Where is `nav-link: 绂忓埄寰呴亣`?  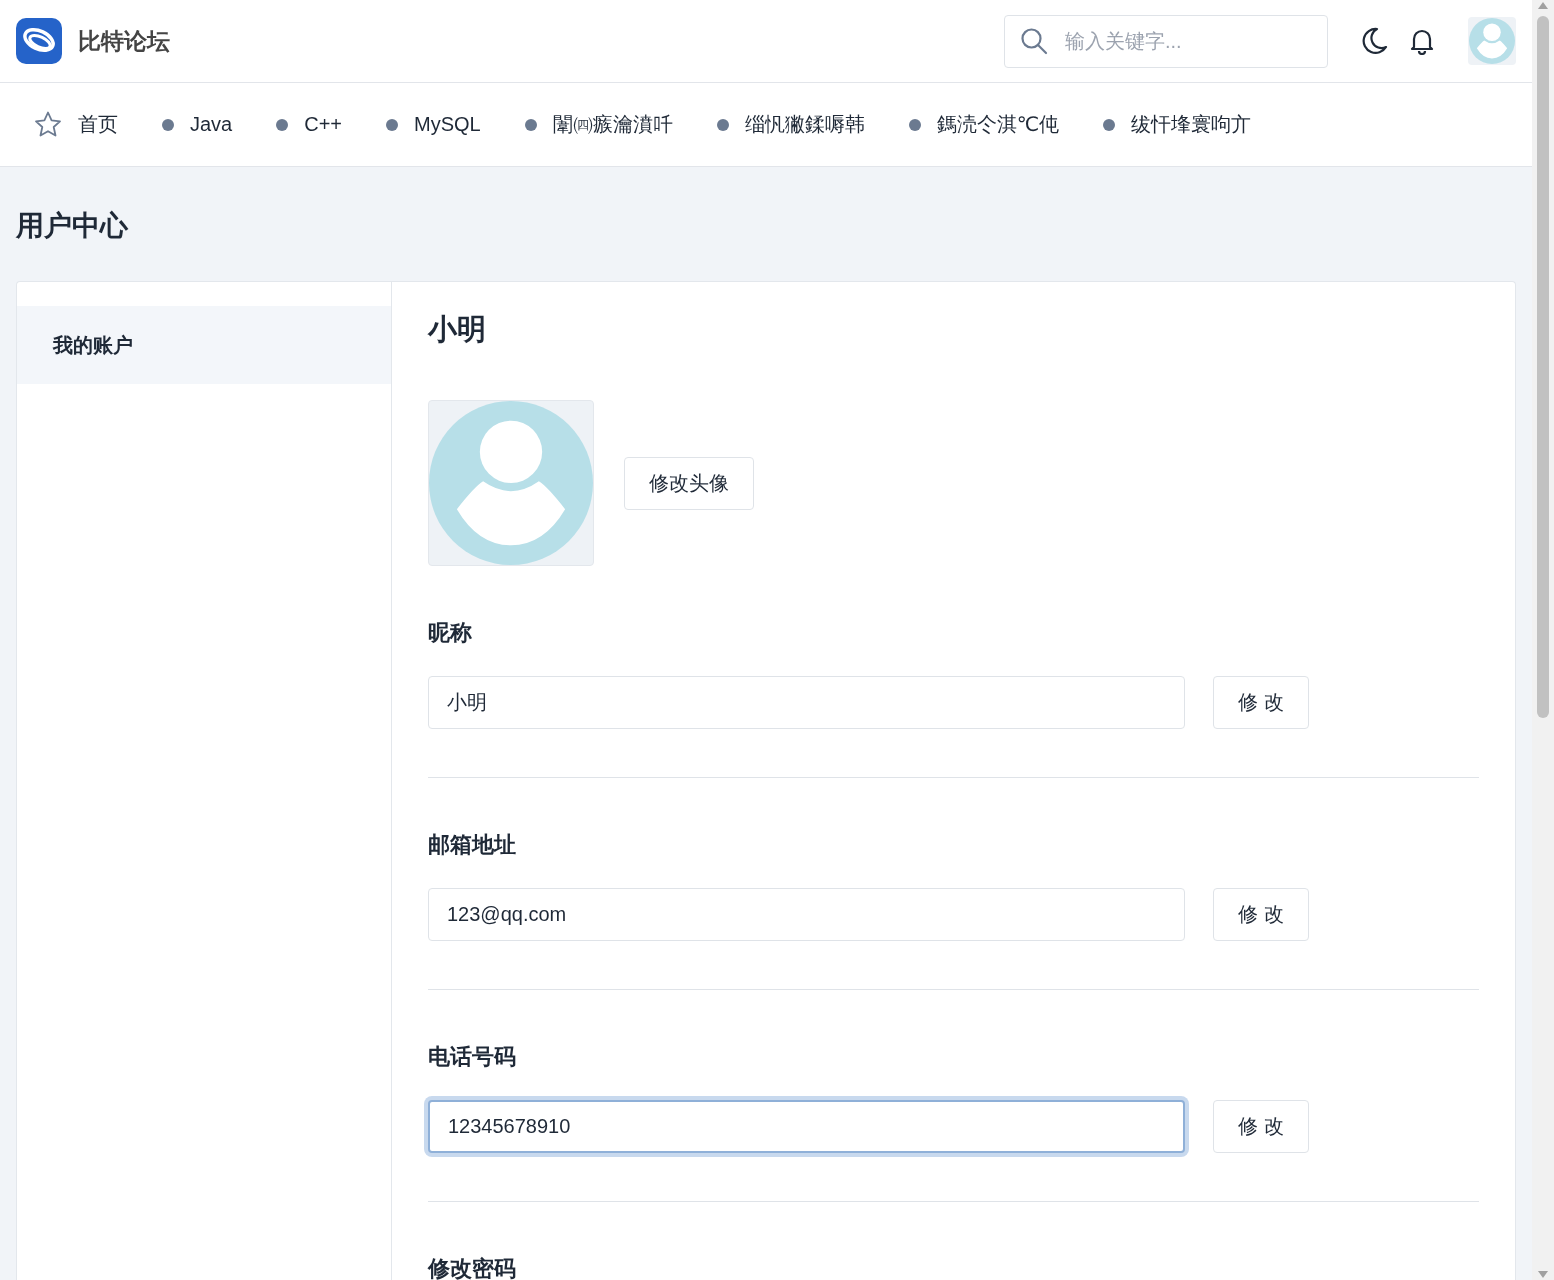
nav-link: 绂忓埄寰呴亣 is located at coordinates (1177, 124).